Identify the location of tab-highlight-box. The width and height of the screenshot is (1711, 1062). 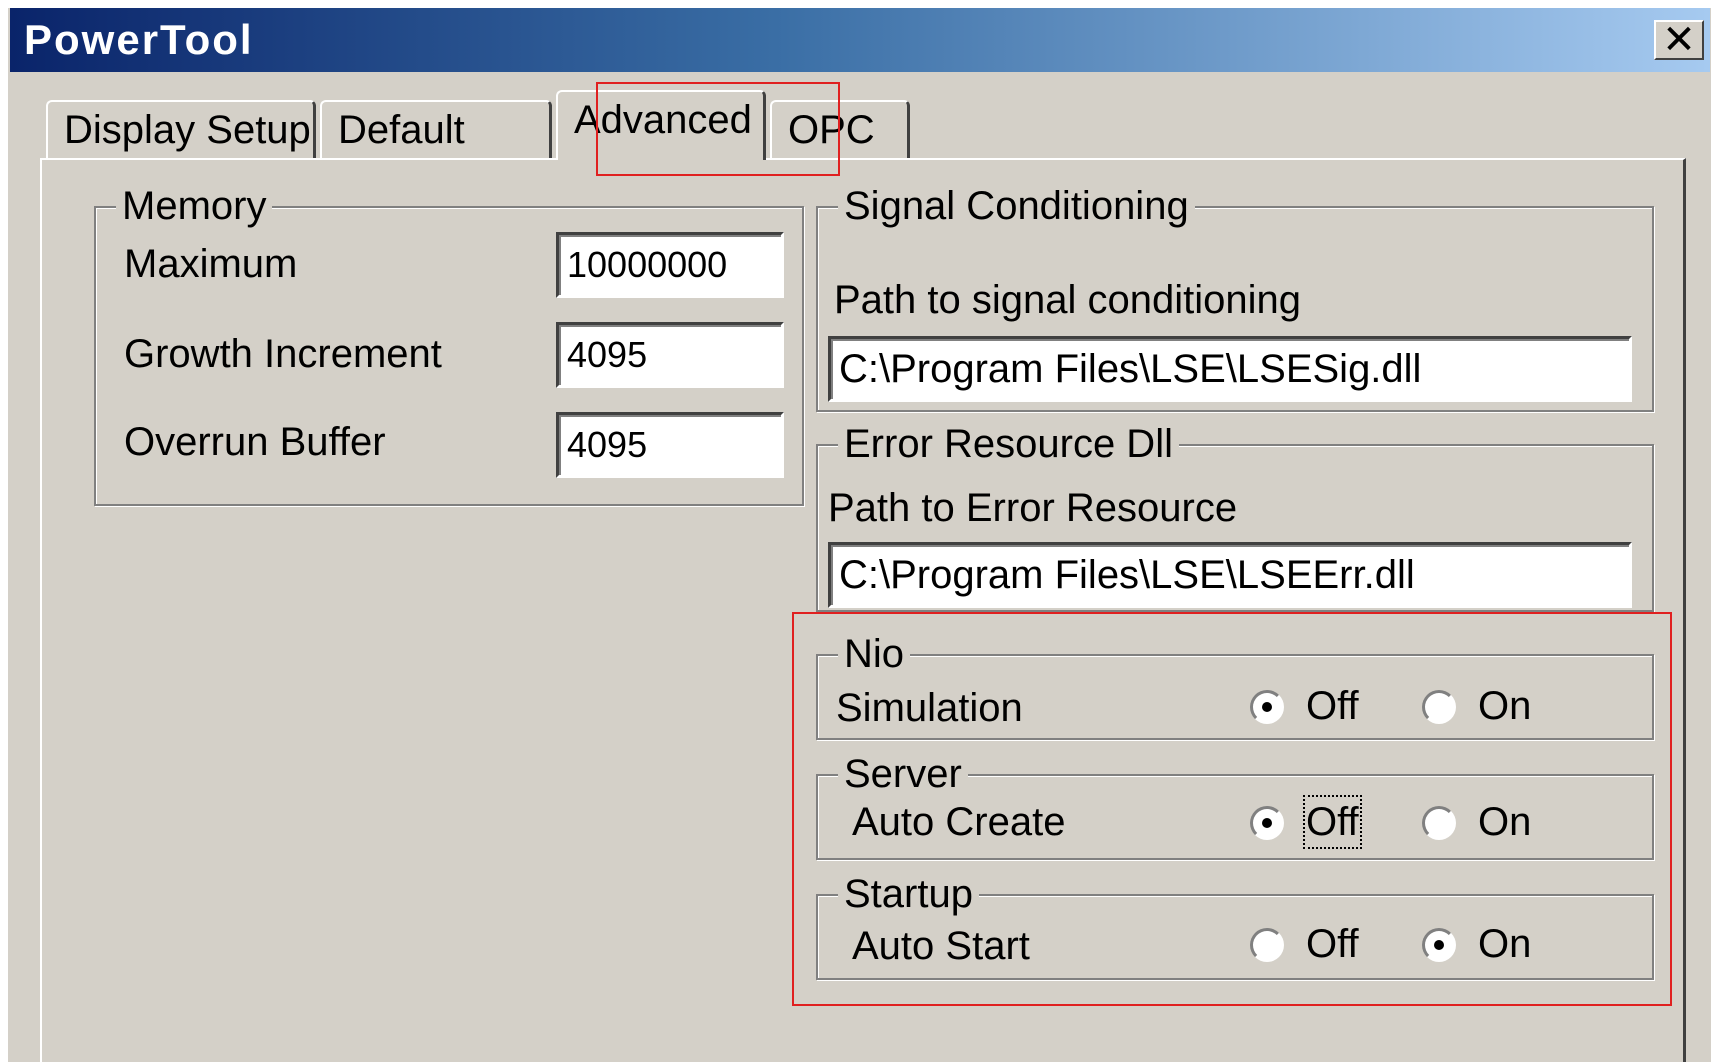
(718, 129).